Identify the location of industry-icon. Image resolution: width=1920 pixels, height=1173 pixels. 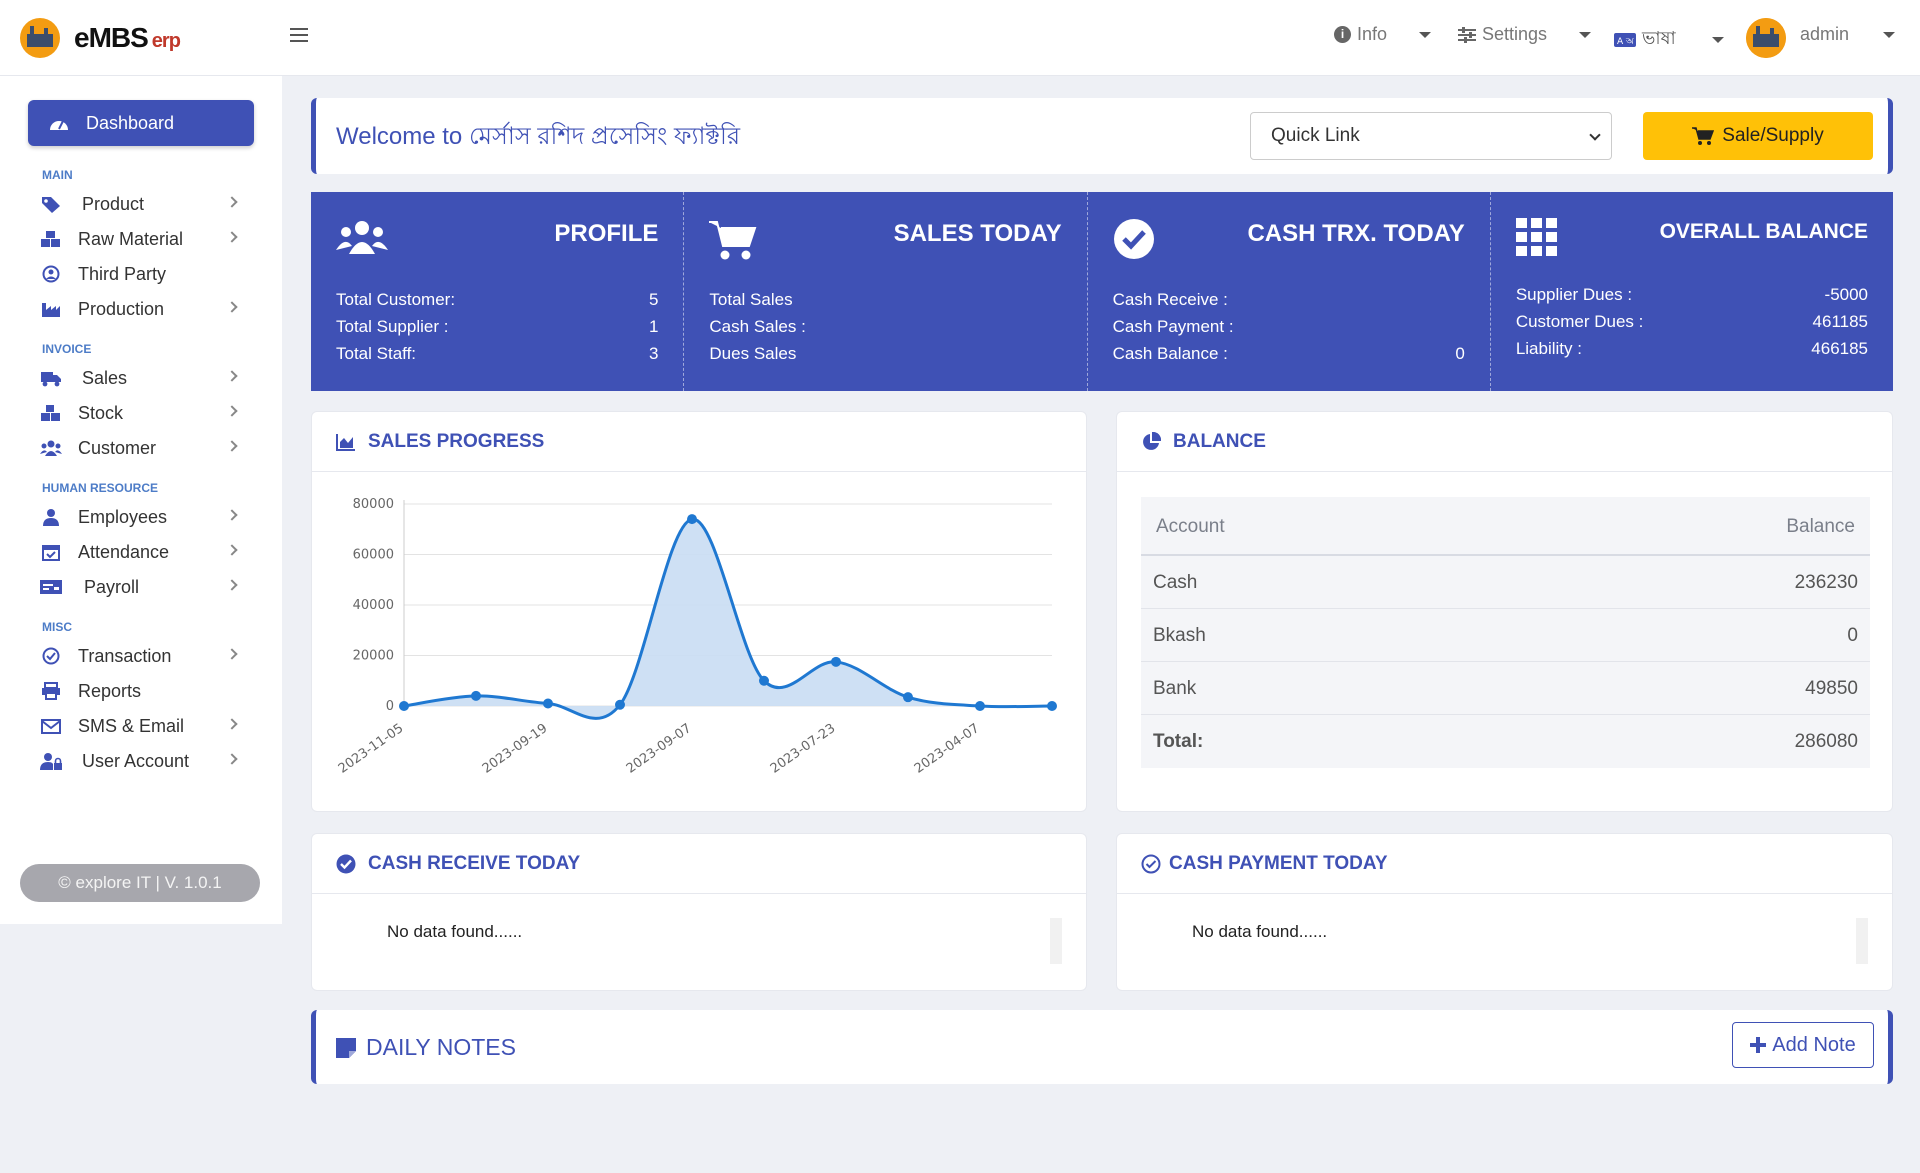
(51, 309).